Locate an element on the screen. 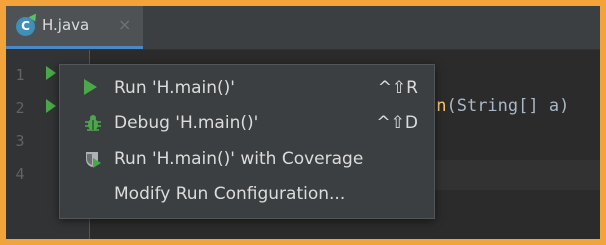  line-number-3: 3 is located at coordinates (20, 141).